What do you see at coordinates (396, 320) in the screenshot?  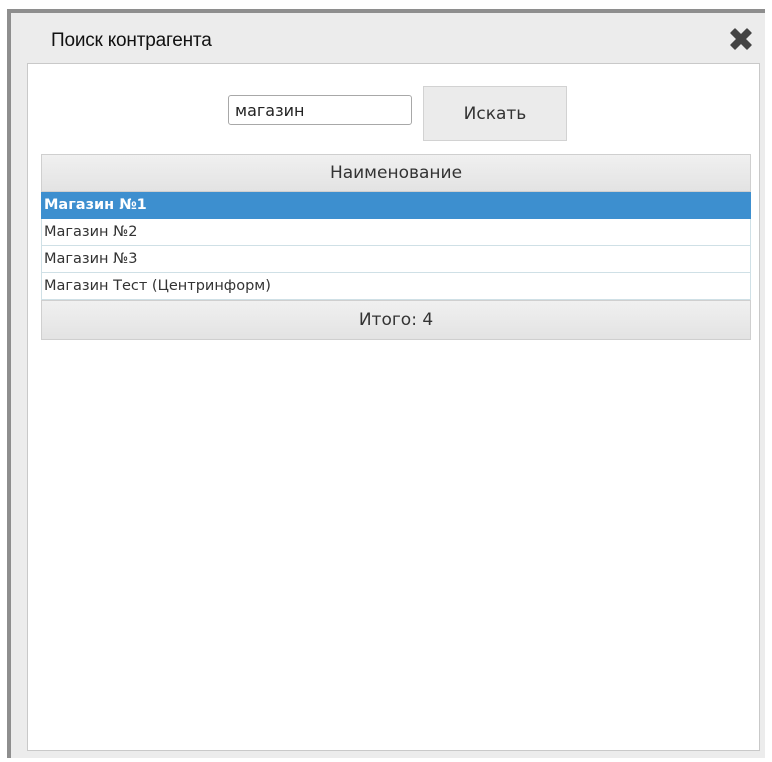 I see `grid-total: Итого: 4` at bounding box center [396, 320].